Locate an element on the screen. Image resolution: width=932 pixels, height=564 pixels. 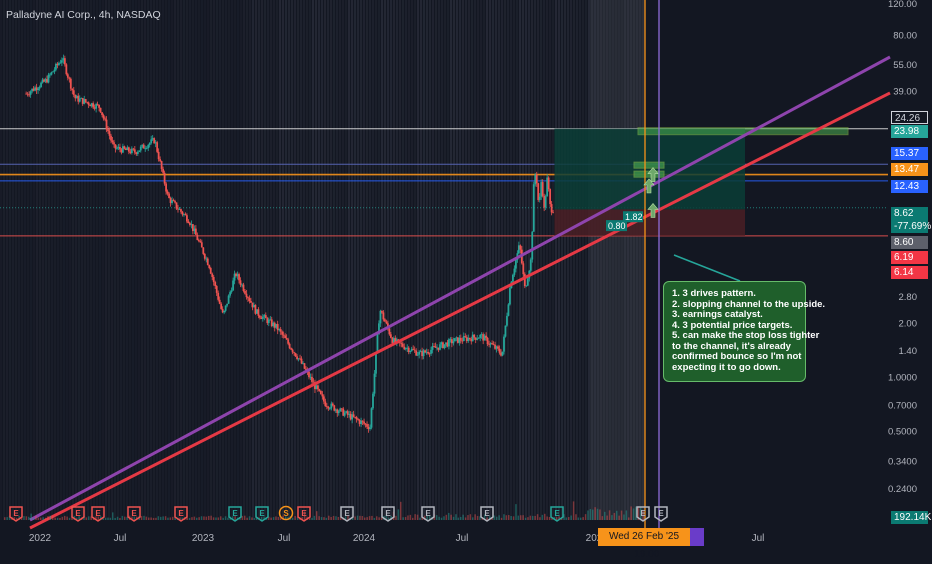
price-label: 23.98 is located at coordinates (909, 131).